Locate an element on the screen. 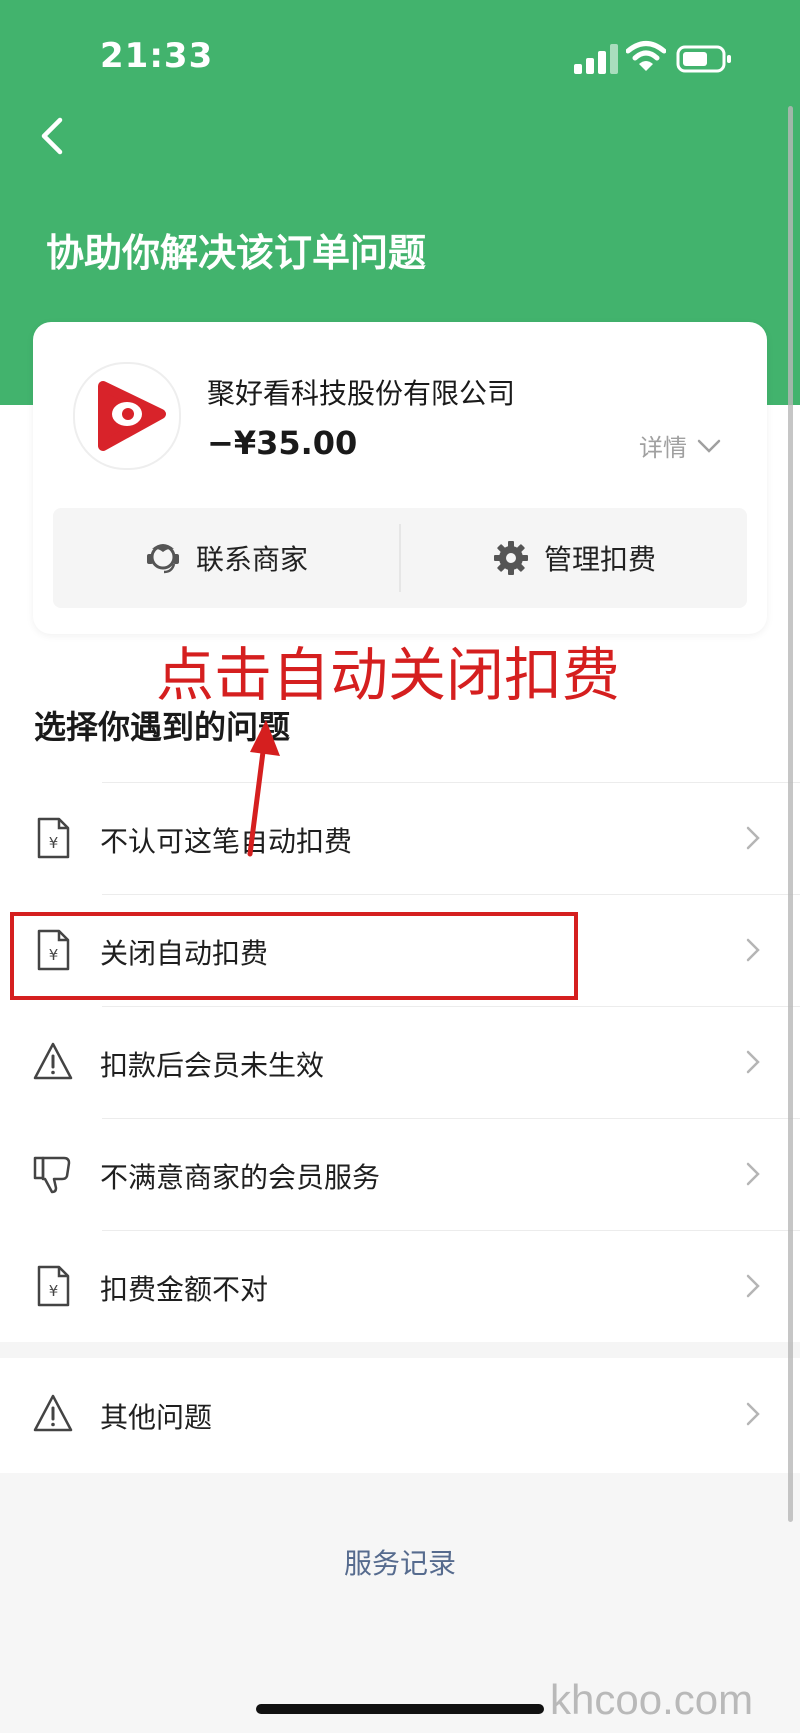  merchant-name: 聚好看科技股份有限公司 is located at coordinates (361, 393).